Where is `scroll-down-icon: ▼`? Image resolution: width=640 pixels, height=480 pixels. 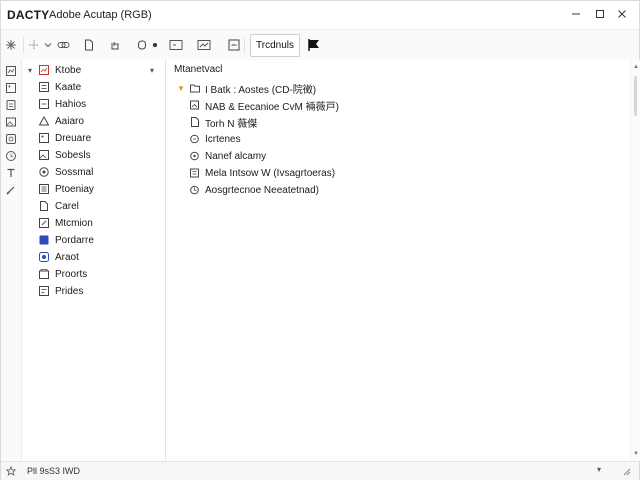
scroll-down-icon: ▼ is located at coordinates (636, 454).